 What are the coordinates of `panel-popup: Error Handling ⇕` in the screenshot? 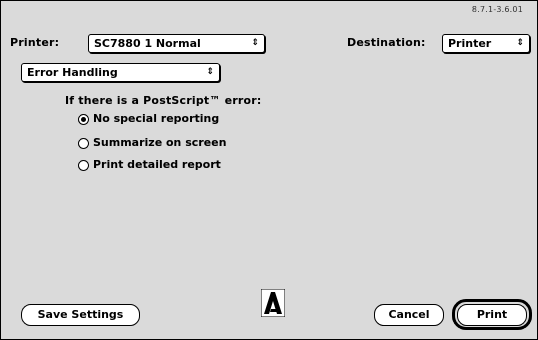 It's located at (120, 72).